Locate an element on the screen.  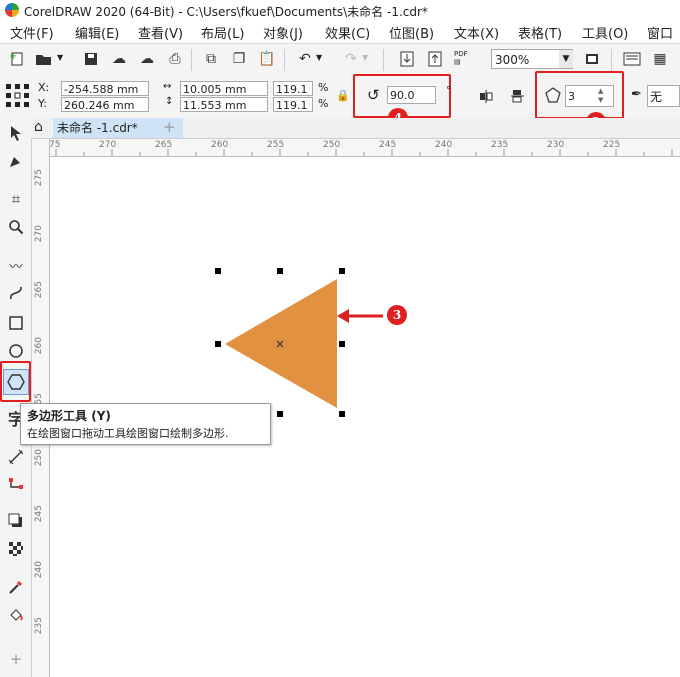
interactive-fill-tool-icon is located at coordinates (16, 615).